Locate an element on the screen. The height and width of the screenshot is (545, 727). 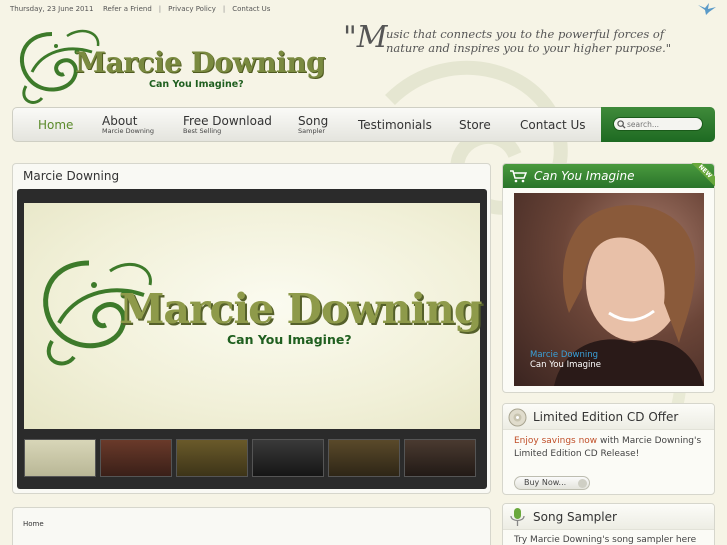
nav-testimonials: Testimonials is located at coordinates (395, 124).